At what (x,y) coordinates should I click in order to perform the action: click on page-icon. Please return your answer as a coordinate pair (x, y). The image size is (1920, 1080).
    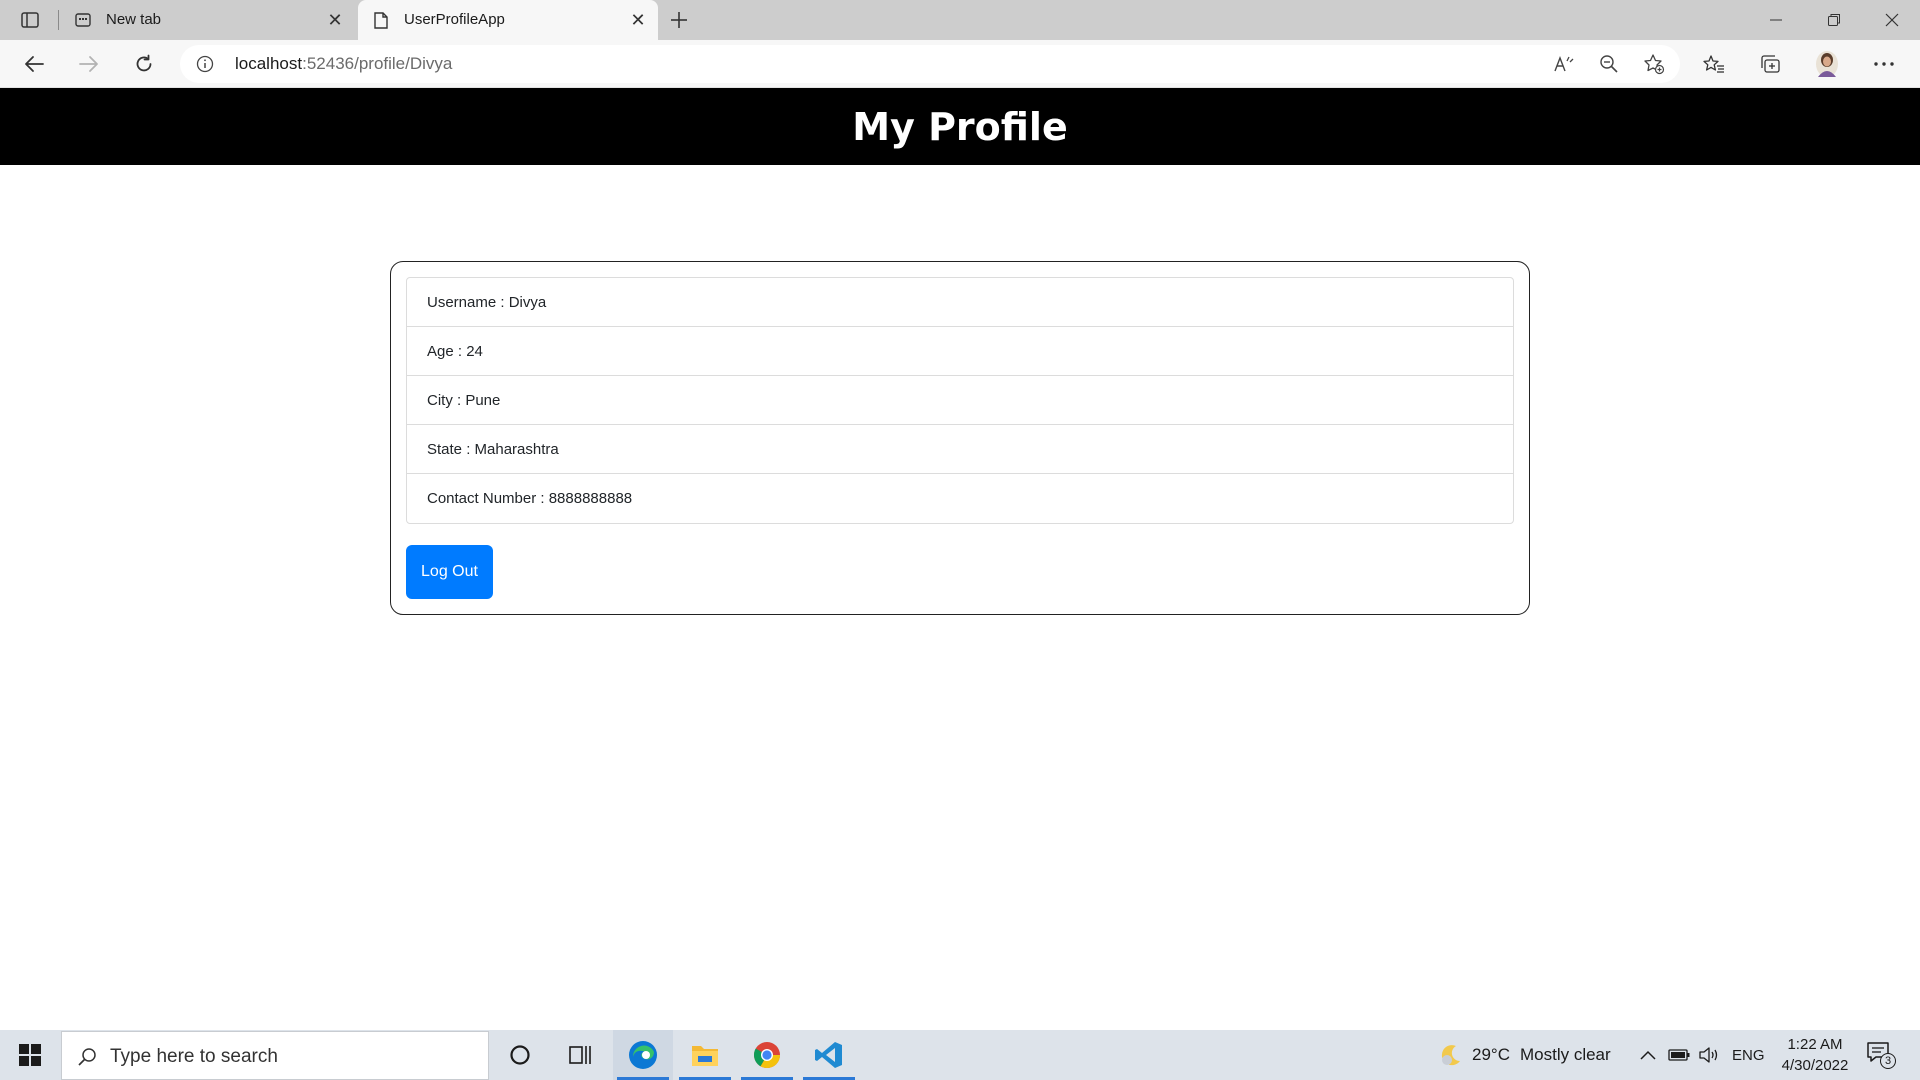
    Looking at the image, I should click on (381, 20).